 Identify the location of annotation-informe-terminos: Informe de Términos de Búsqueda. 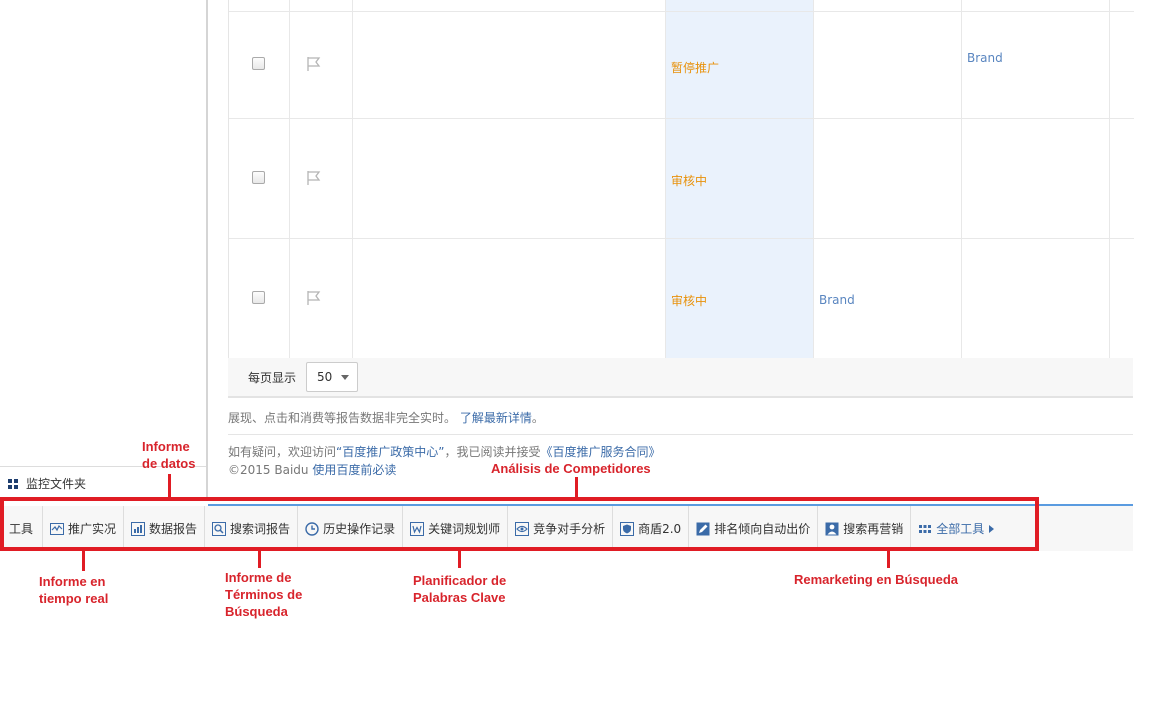
(263, 594).